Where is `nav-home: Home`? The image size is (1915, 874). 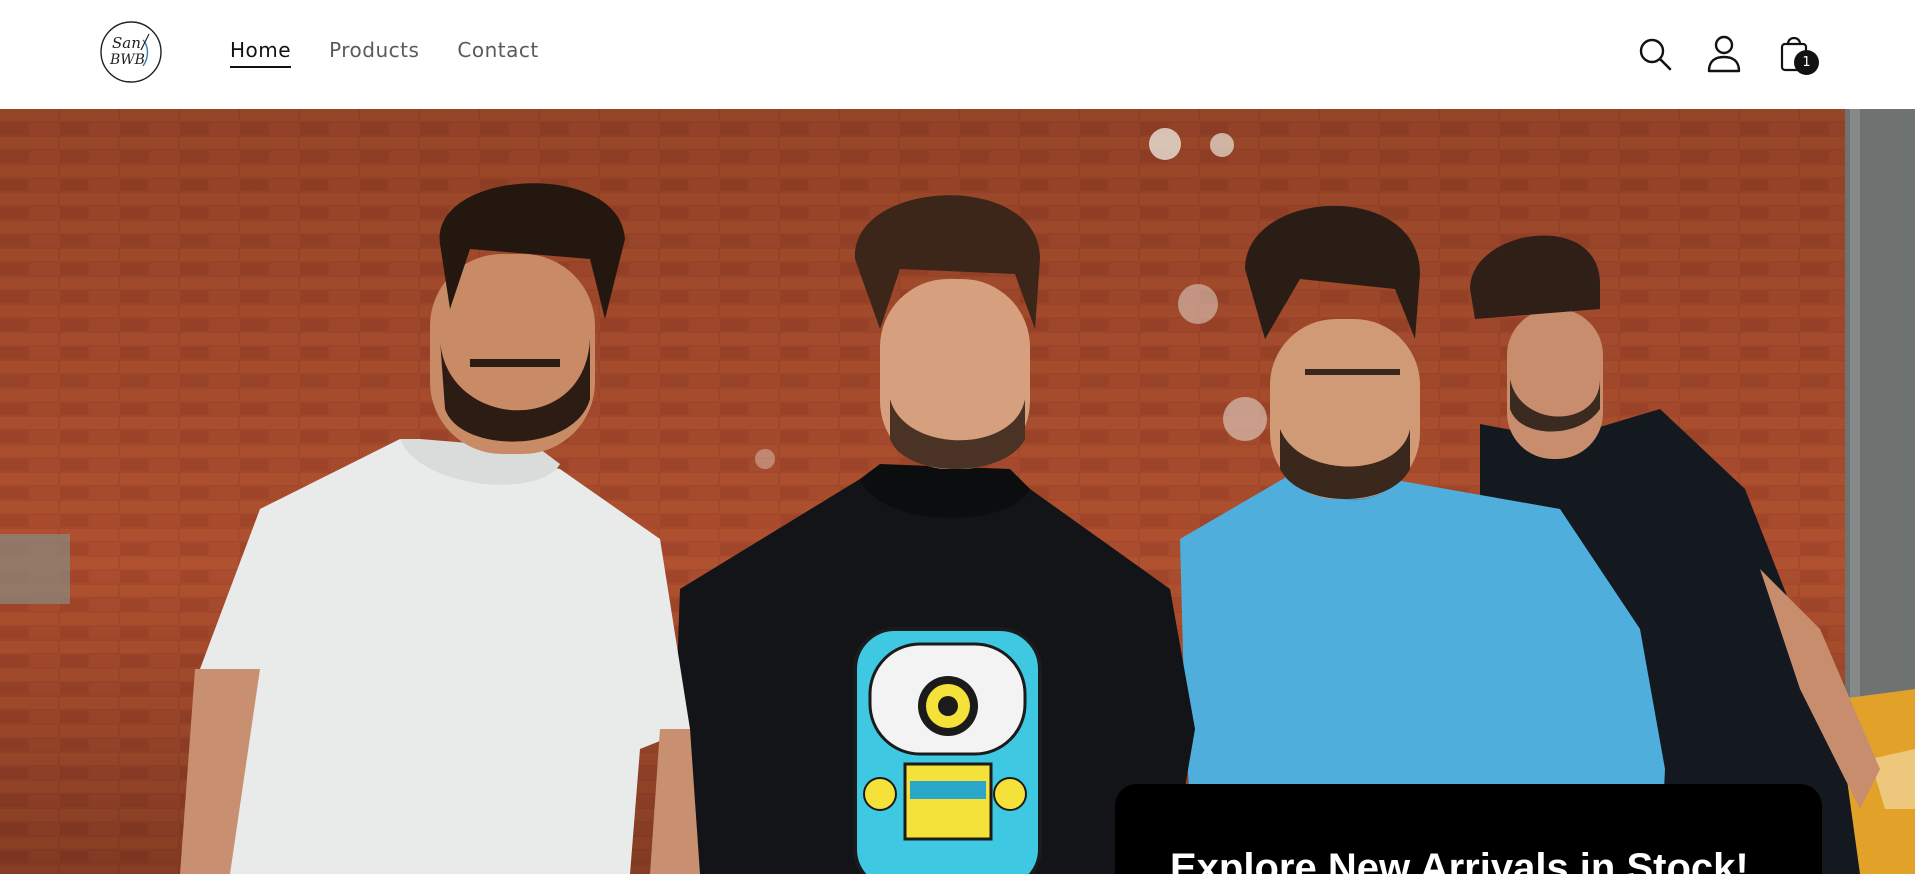 nav-home: Home is located at coordinates (261, 53).